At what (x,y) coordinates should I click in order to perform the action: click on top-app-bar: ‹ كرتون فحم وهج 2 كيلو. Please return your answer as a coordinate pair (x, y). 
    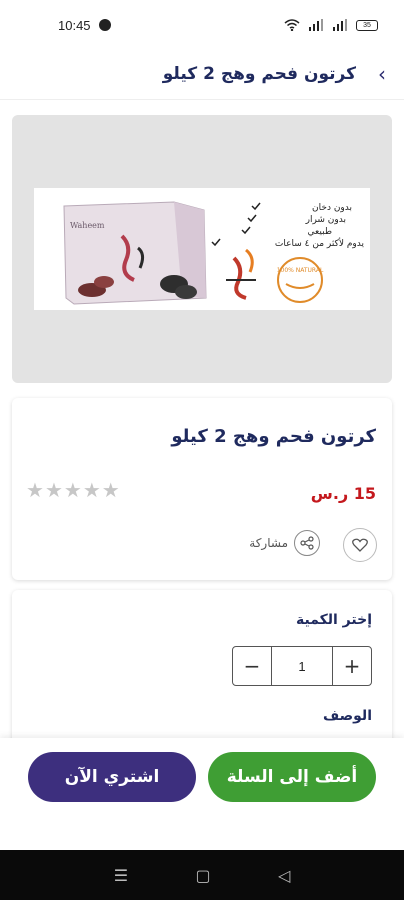
    Looking at the image, I should click on (202, 76).